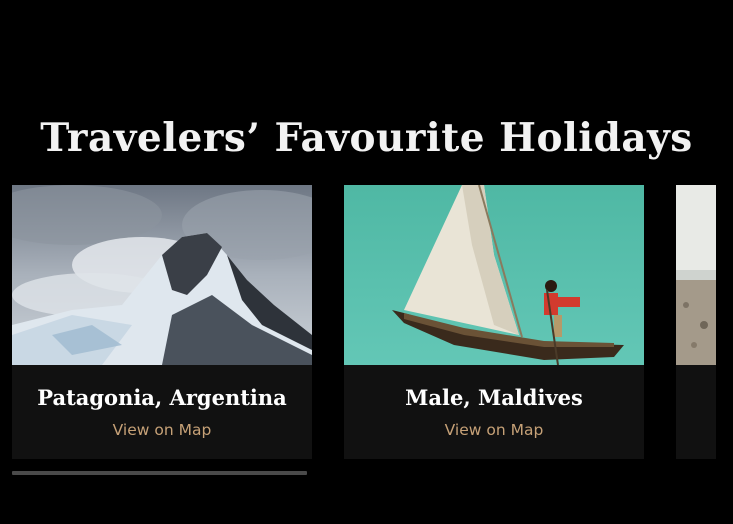 This screenshot has height=524, width=733. I want to click on card-title: Patagonia, Argentina, so click(162, 397).